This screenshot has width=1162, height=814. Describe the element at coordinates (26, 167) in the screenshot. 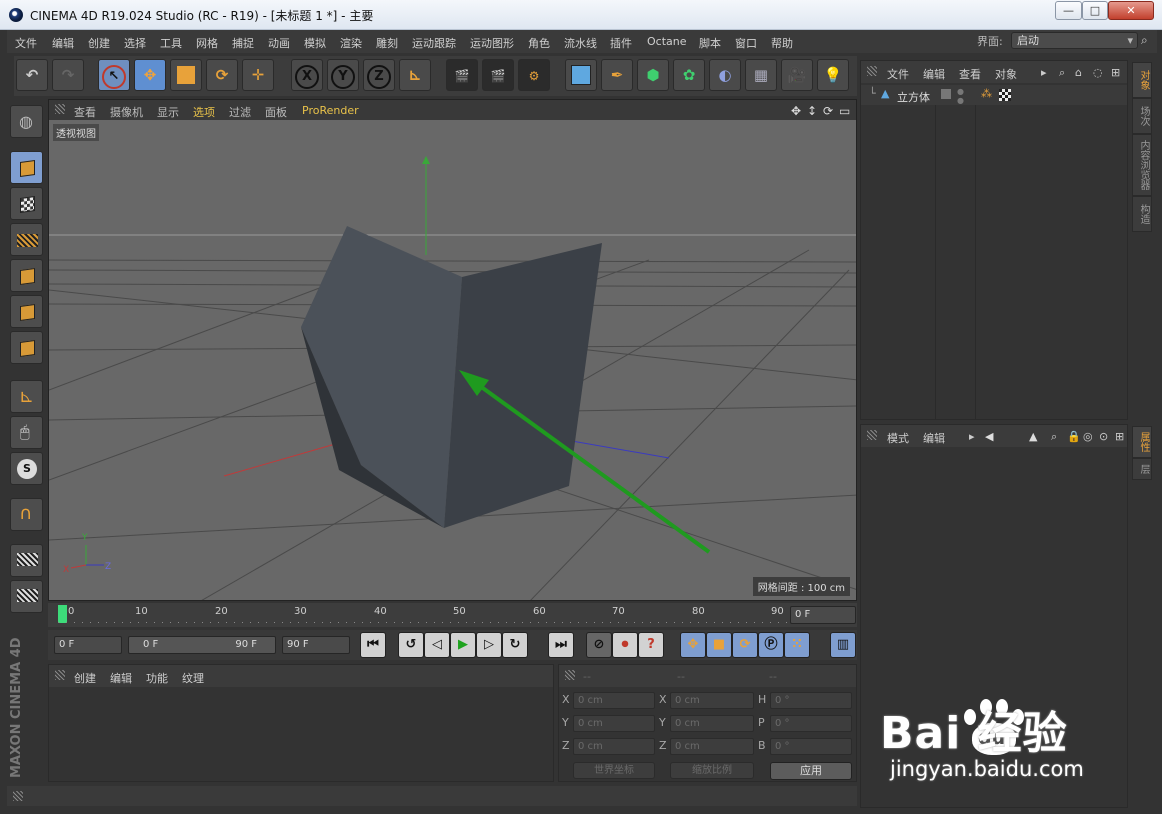

I see `model-mode-button` at that location.